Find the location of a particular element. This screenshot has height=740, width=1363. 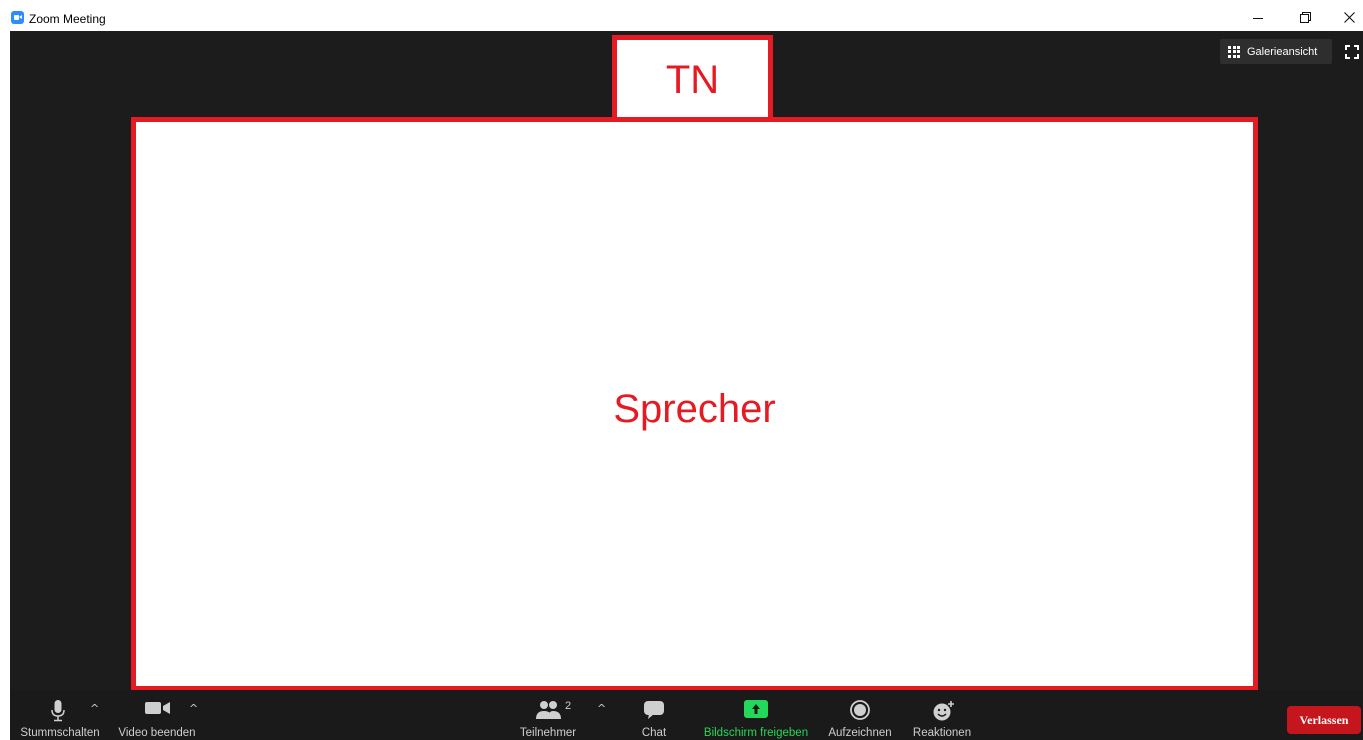

participant-label: TN is located at coordinates (692, 80).